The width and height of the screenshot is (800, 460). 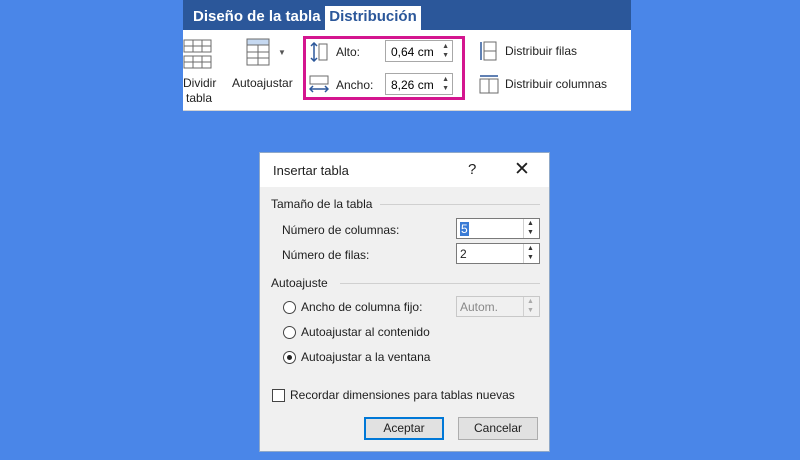 I want to click on help-icon: ?, so click(x=472, y=169).